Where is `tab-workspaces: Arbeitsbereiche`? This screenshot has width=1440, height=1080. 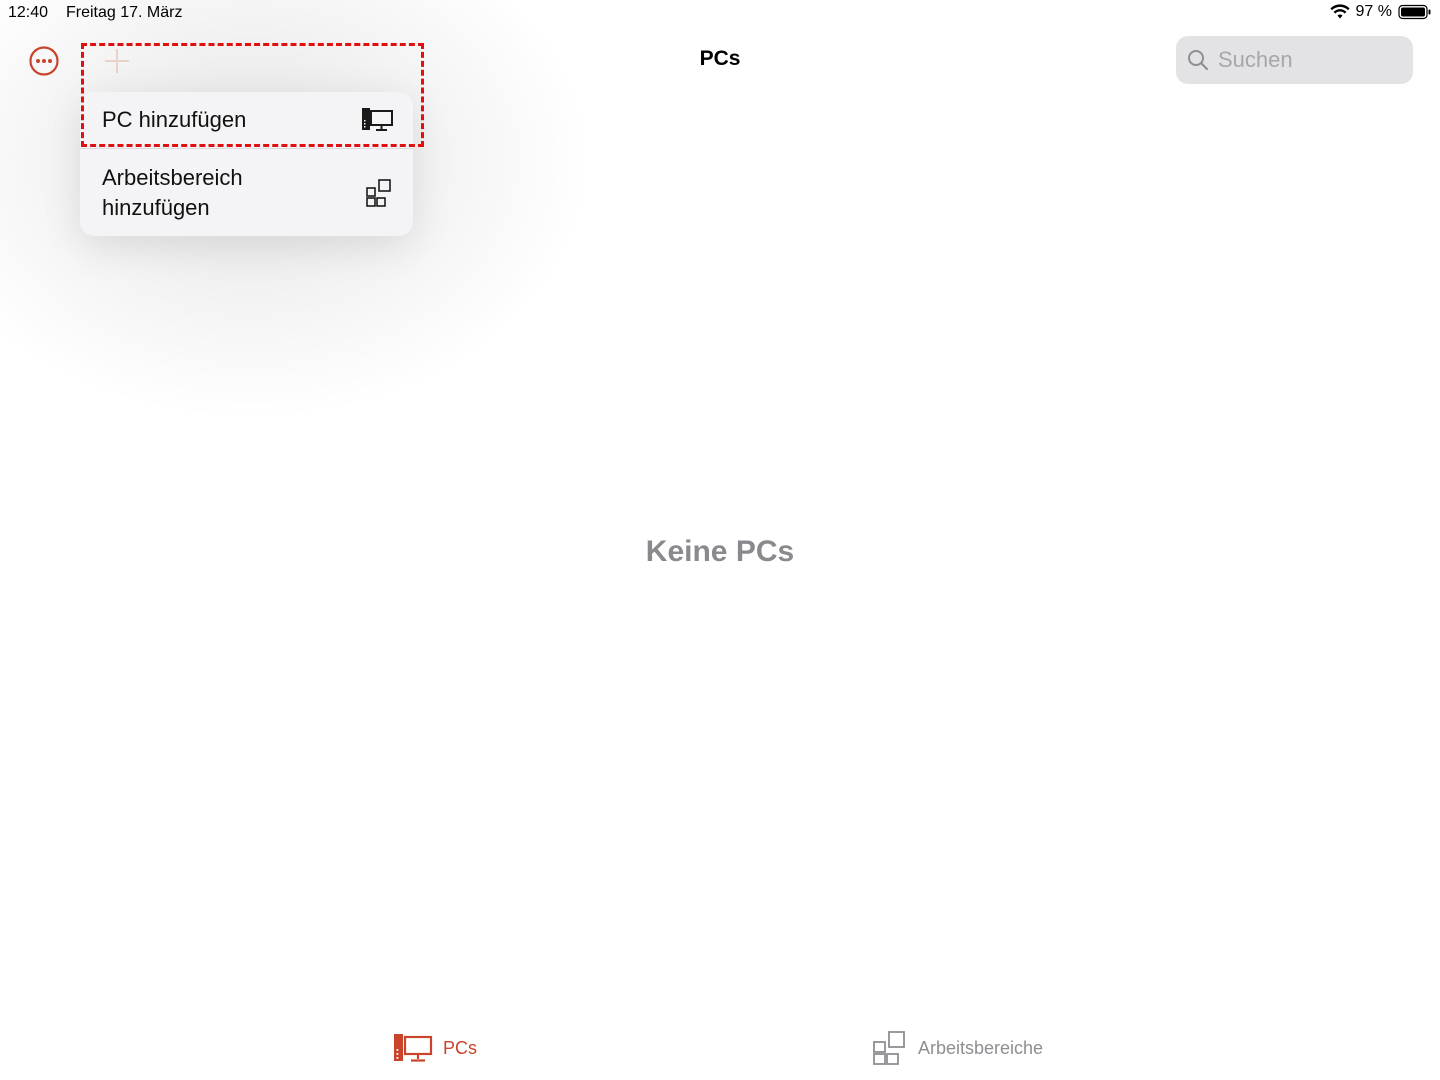
tab-workspaces: Arbeitsbereiche is located at coordinates (957, 1048).